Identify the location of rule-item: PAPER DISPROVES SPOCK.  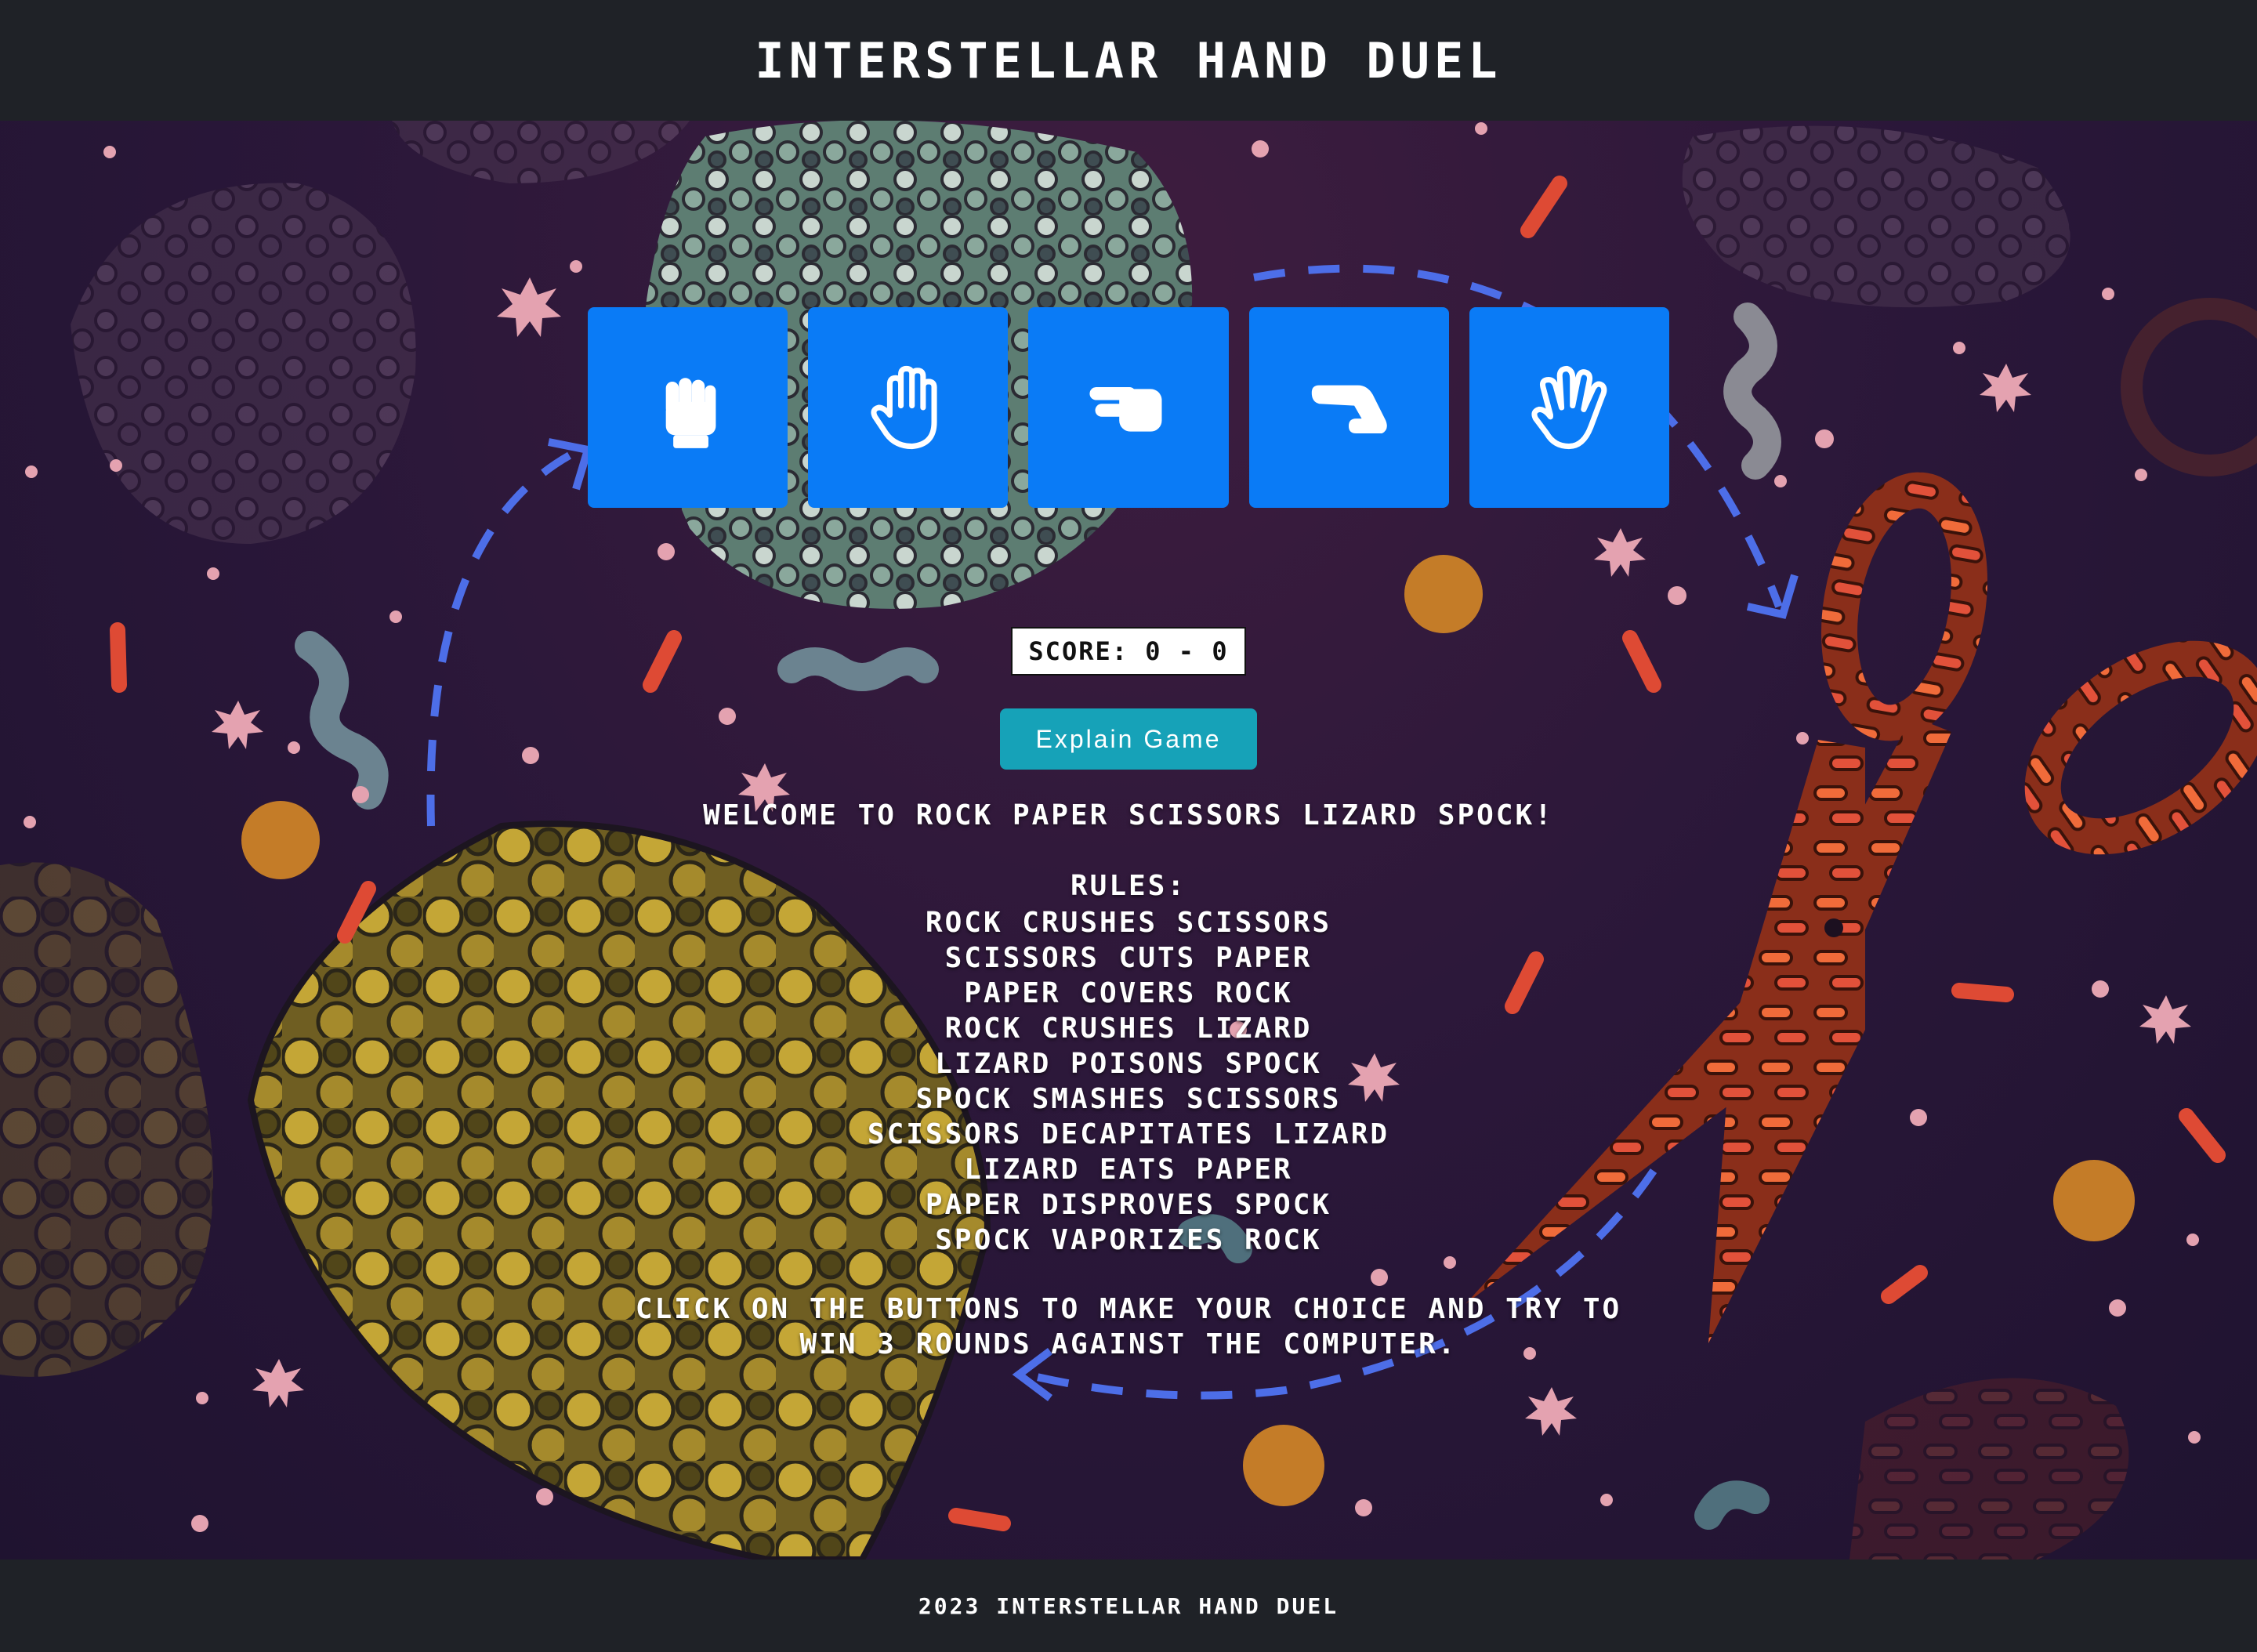
(1128, 1205).